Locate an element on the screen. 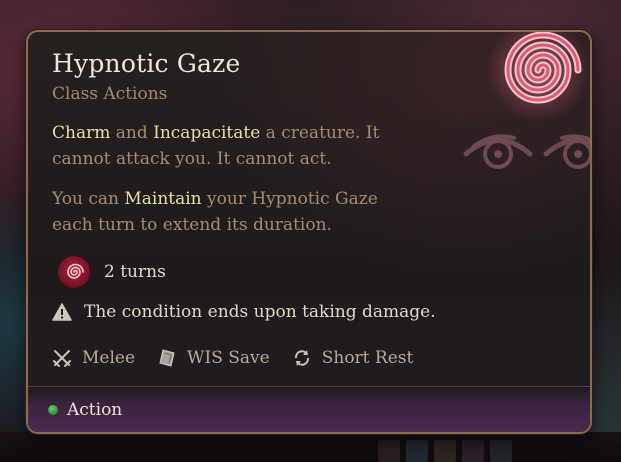  property-range: Melee is located at coordinates (93, 358).